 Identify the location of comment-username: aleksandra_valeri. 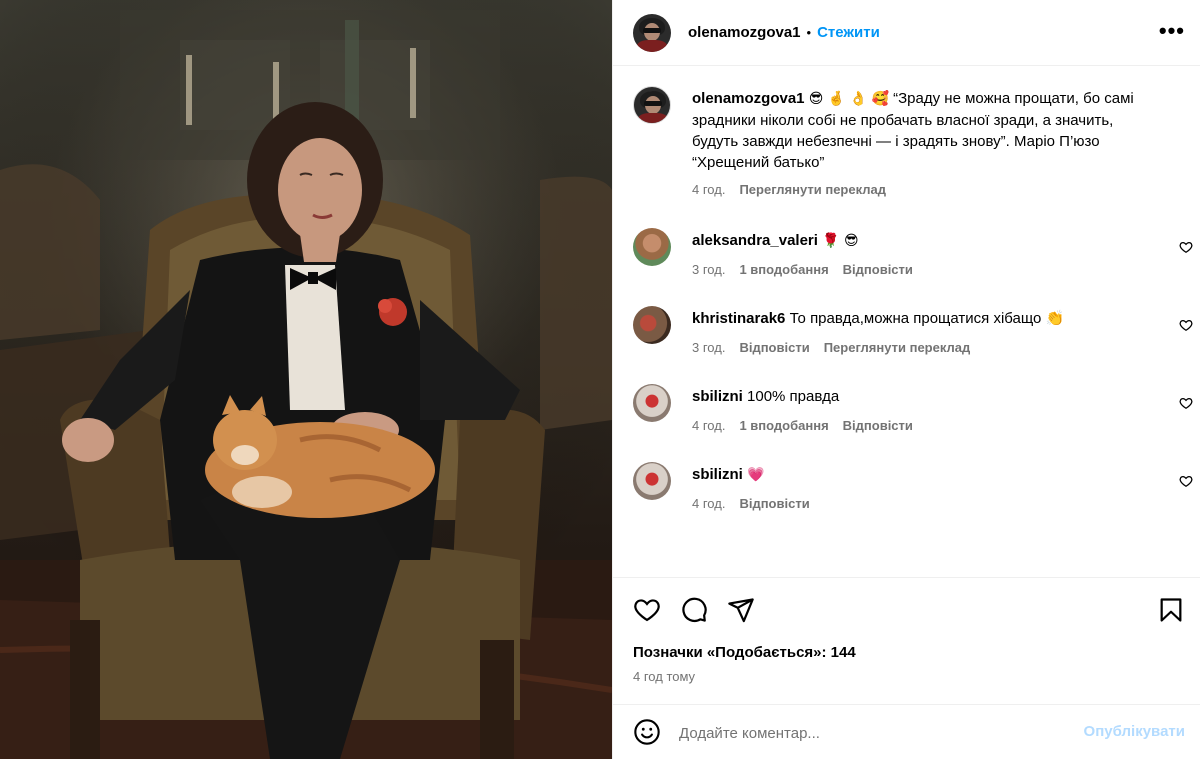
(755, 240).